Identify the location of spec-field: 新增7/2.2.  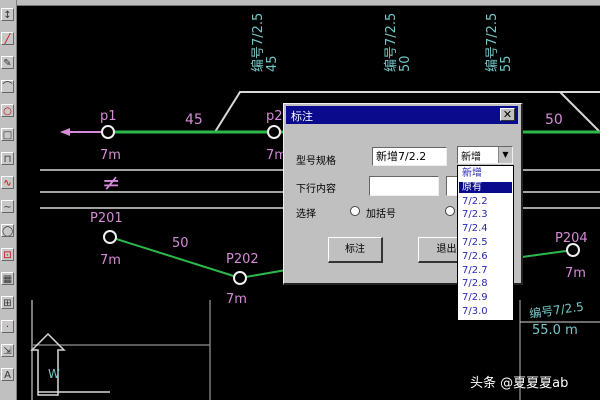
(409, 156).